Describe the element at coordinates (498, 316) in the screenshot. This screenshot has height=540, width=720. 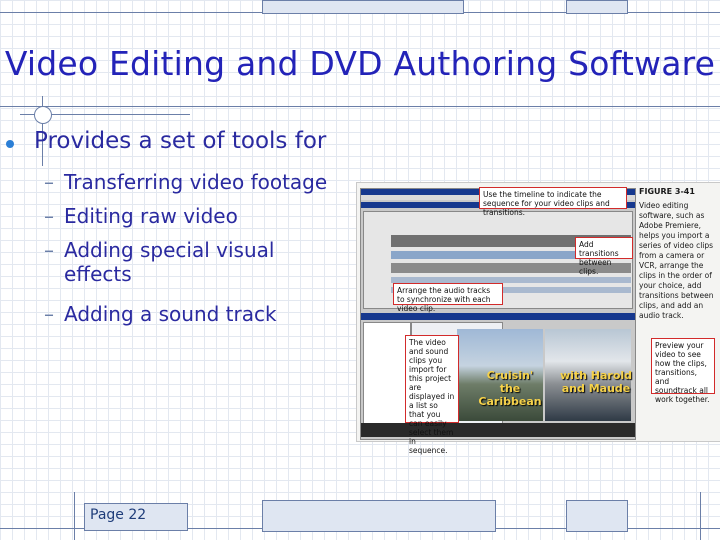
I see `project-header` at that location.